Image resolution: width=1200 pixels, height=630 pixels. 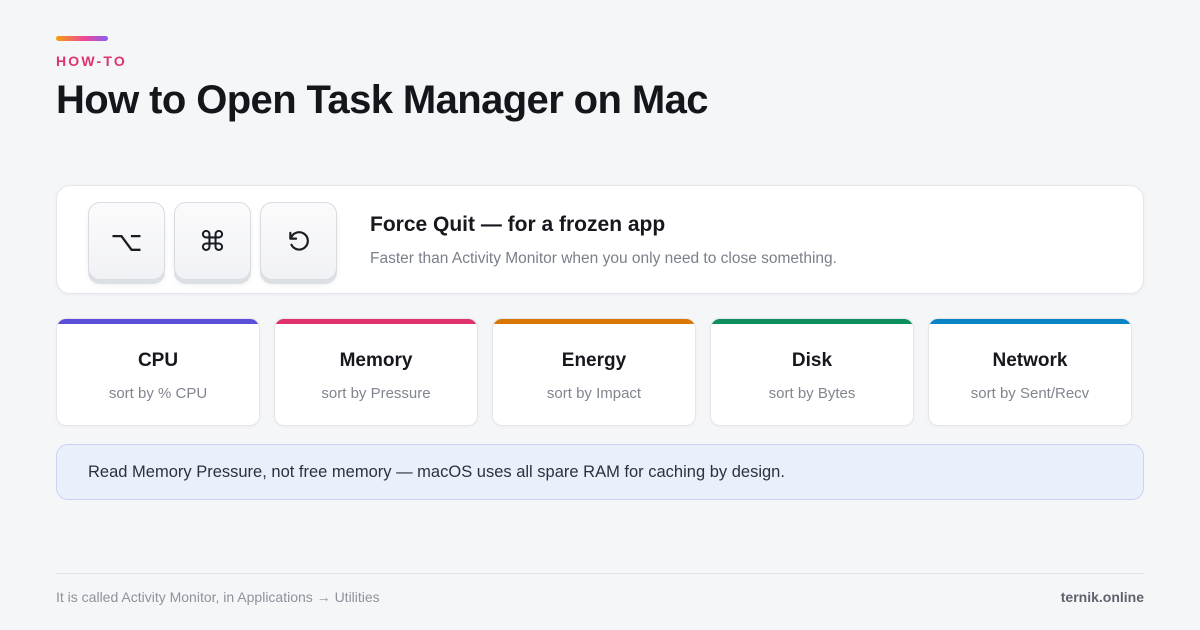 I want to click on tab-card-network: Network sort by Sent/Recv, so click(x=1030, y=372).